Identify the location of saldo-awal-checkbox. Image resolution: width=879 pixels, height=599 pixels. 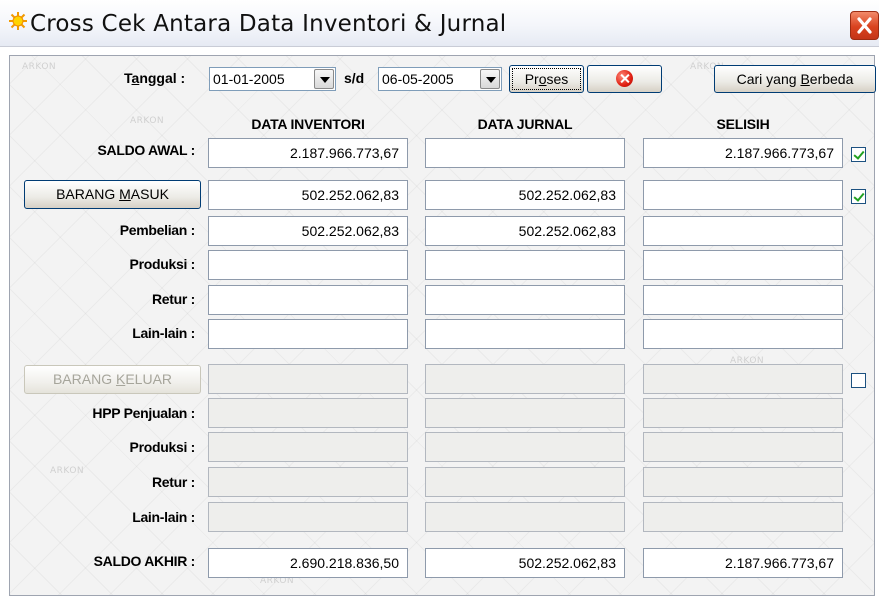
(858, 154).